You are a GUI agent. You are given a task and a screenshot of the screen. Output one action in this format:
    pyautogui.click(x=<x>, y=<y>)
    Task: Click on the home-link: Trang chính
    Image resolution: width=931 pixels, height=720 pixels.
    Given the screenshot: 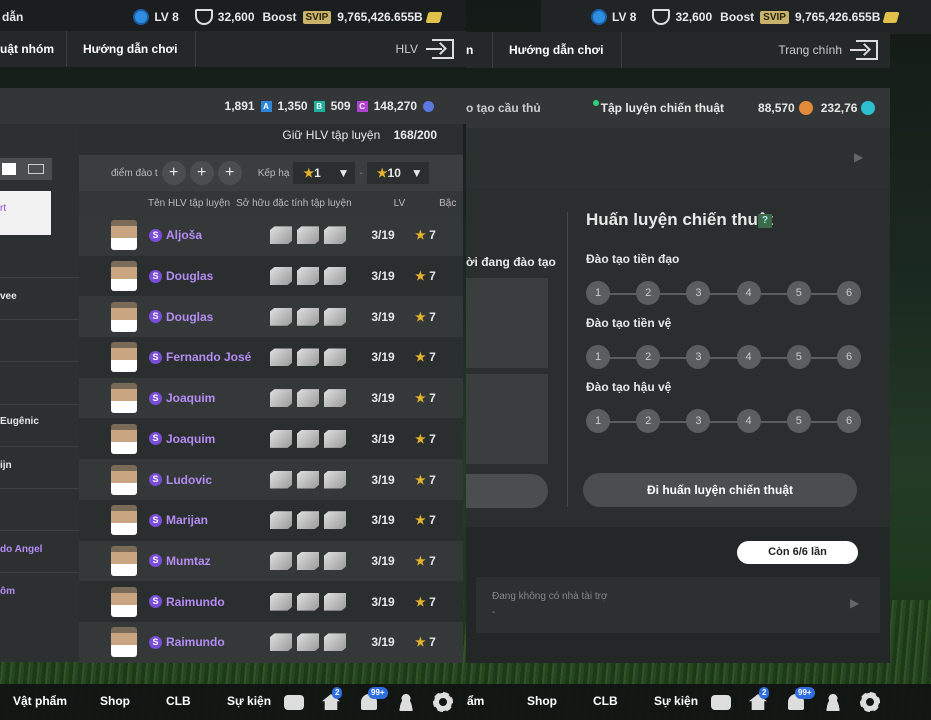 What is the action you would take?
    pyautogui.click(x=739, y=50)
    